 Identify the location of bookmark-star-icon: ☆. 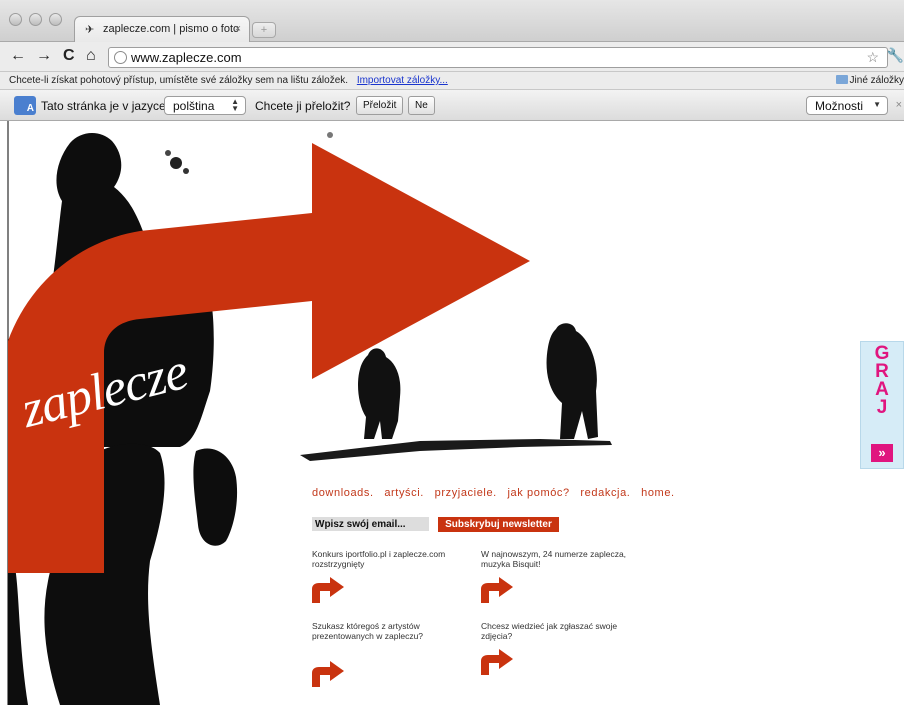
(872, 57).